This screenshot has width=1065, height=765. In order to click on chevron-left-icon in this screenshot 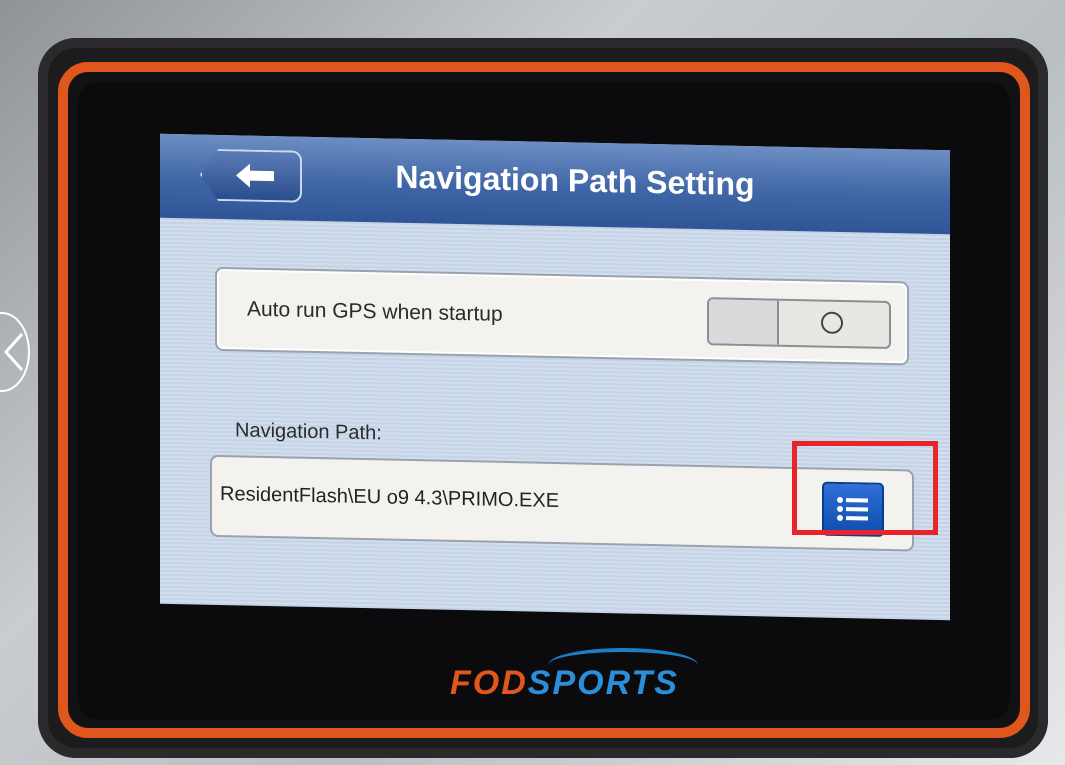, I will do `click(13, 352)`.